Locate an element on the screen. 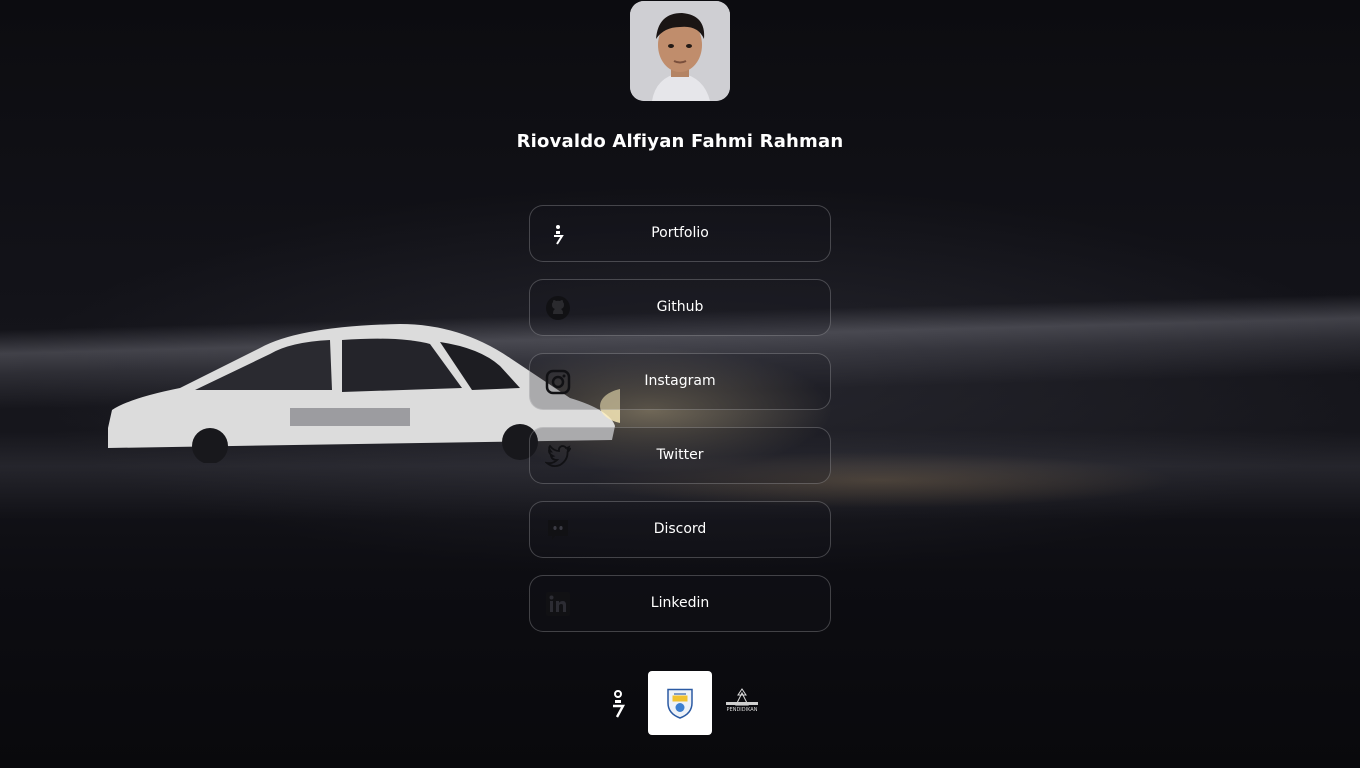  discord-link-label: Discord is located at coordinates (680, 529).